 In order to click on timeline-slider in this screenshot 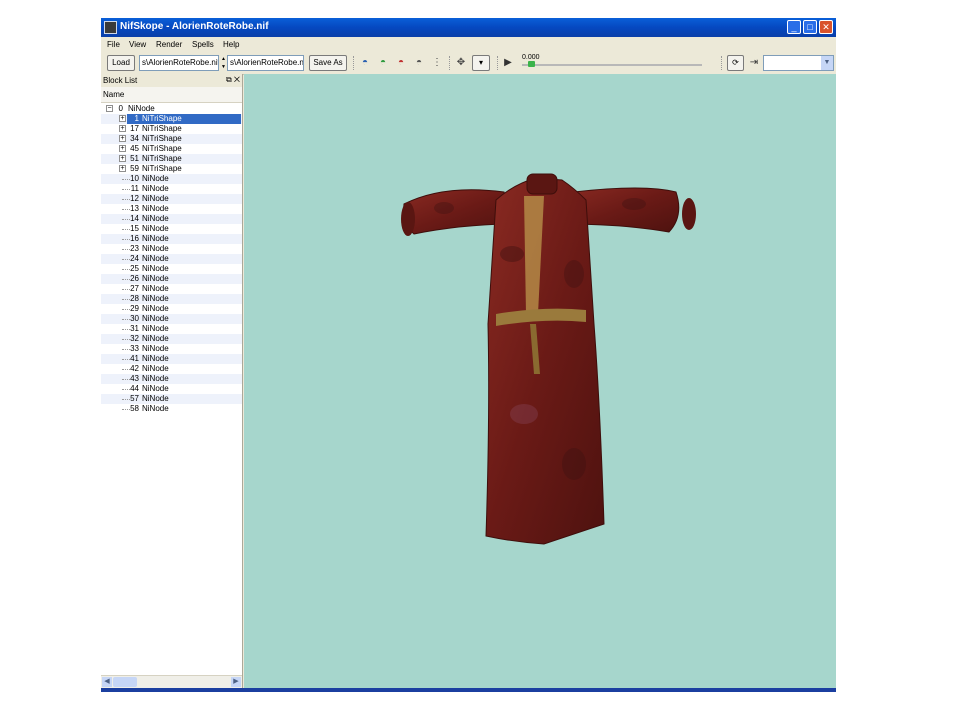, I will do `click(612, 65)`.